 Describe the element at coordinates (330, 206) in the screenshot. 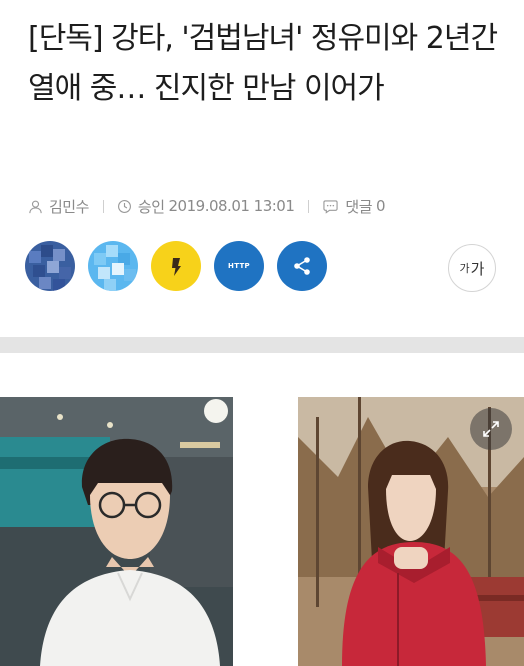

I see `comment-icon` at that location.